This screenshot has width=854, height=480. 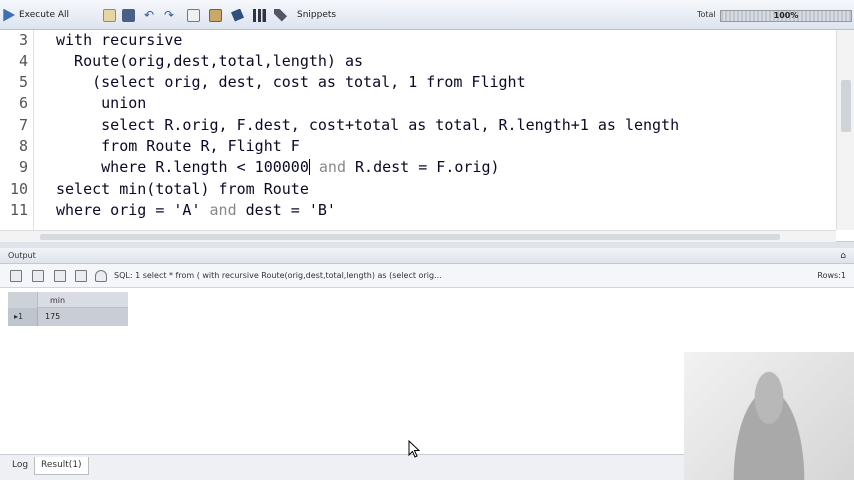 I want to click on row-indicator: ▸1, so click(x=23, y=317).